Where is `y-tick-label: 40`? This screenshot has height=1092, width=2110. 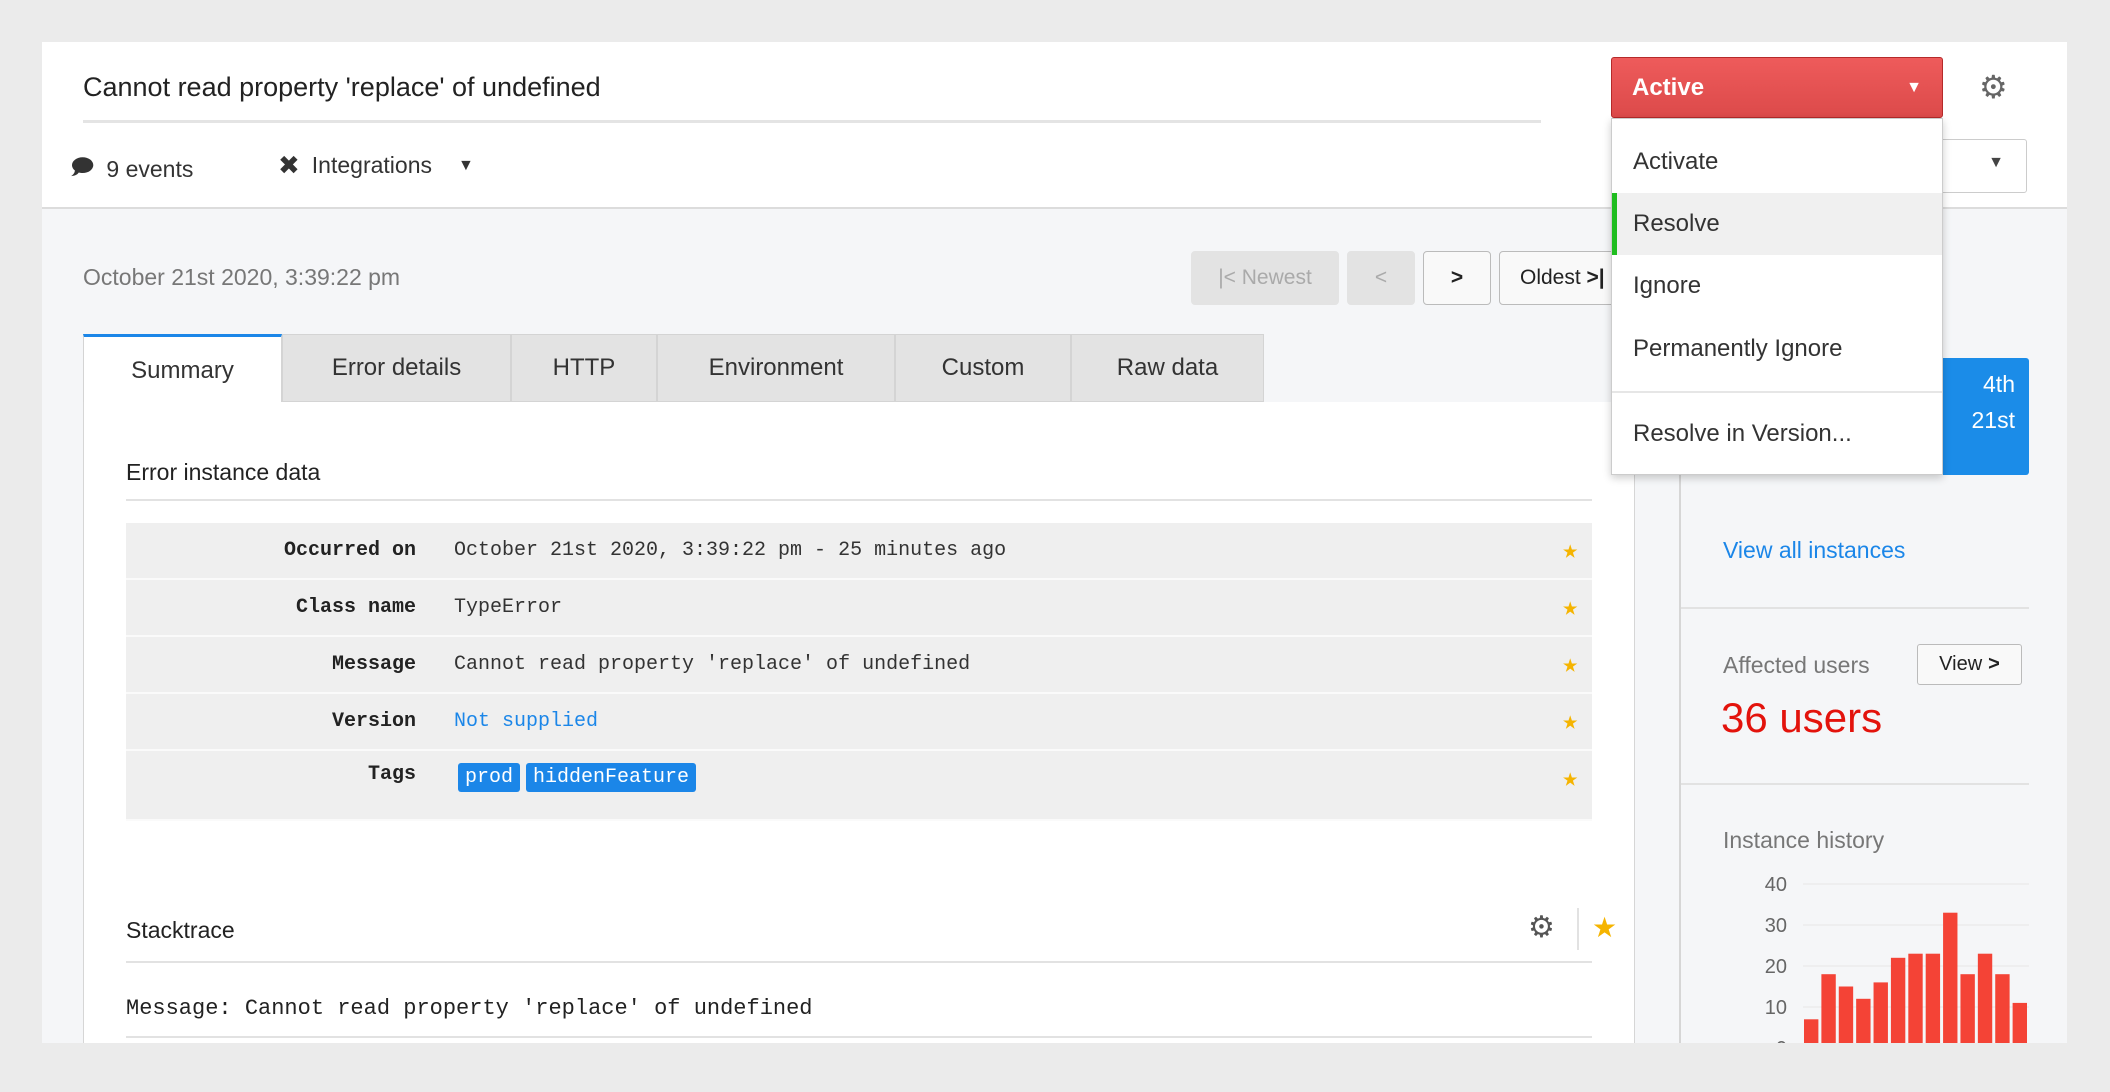 y-tick-label: 40 is located at coordinates (1776, 885).